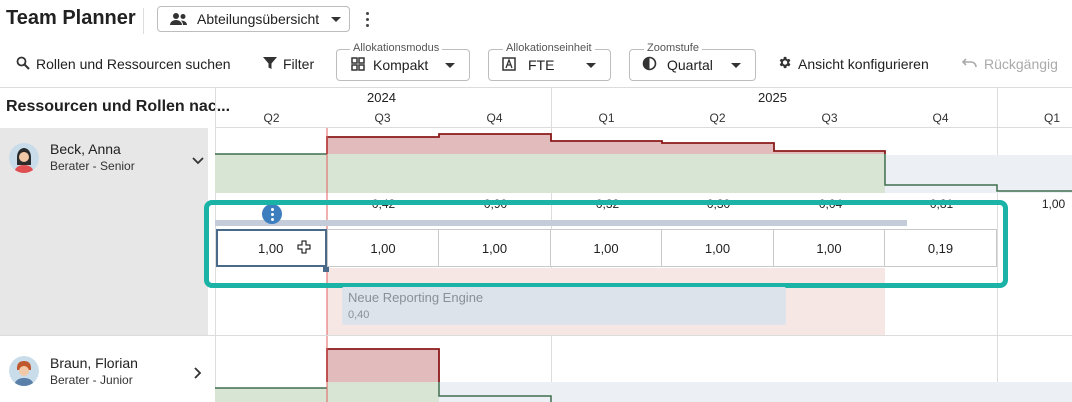  What do you see at coordinates (270, 64) in the screenshot?
I see `filter-icon` at bounding box center [270, 64].